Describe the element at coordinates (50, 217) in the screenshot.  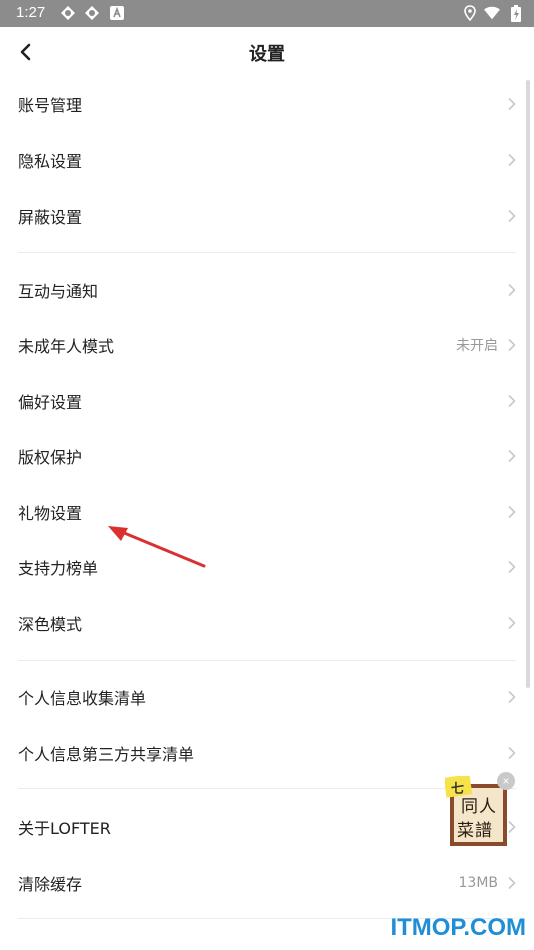
I see `settings-item-label: 屏蔽设置` at that location.